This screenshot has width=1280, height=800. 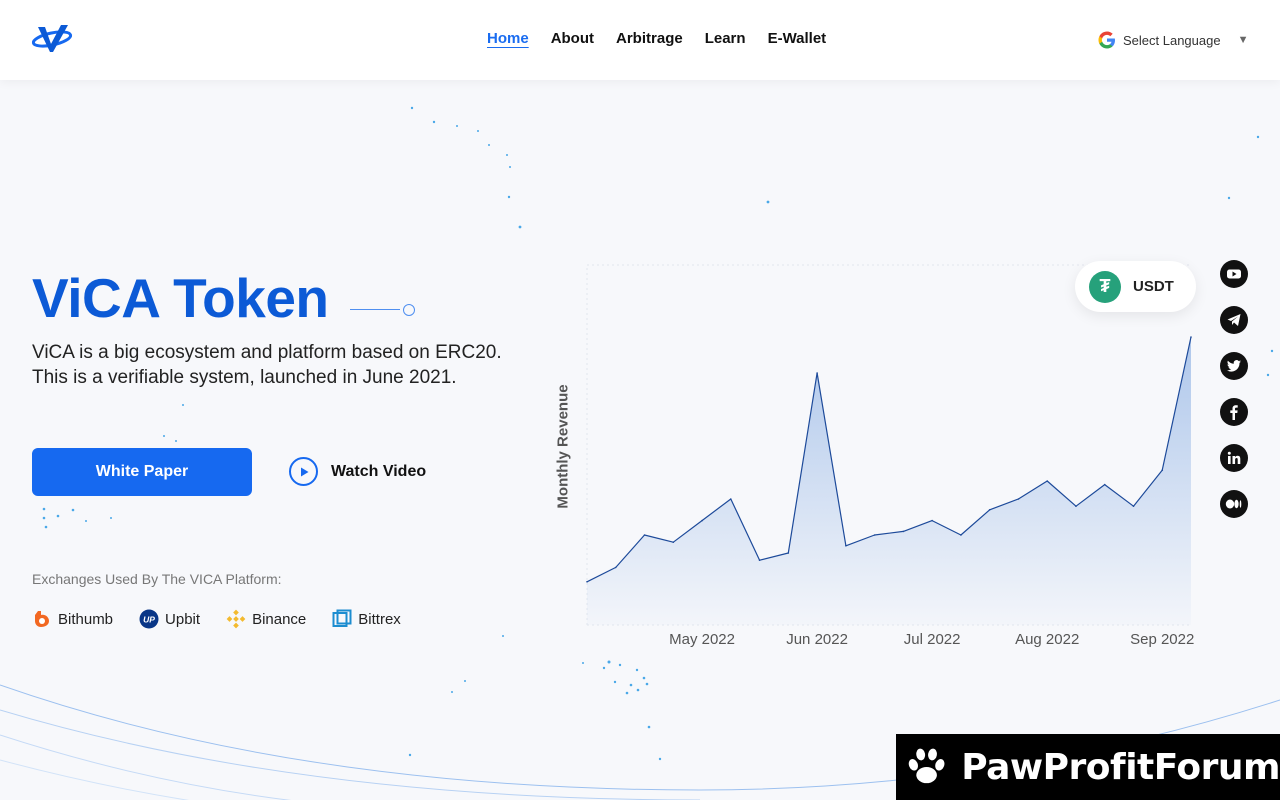 I want to click on exchange-bithumb: Bithumb, so click(x=72, y=619).